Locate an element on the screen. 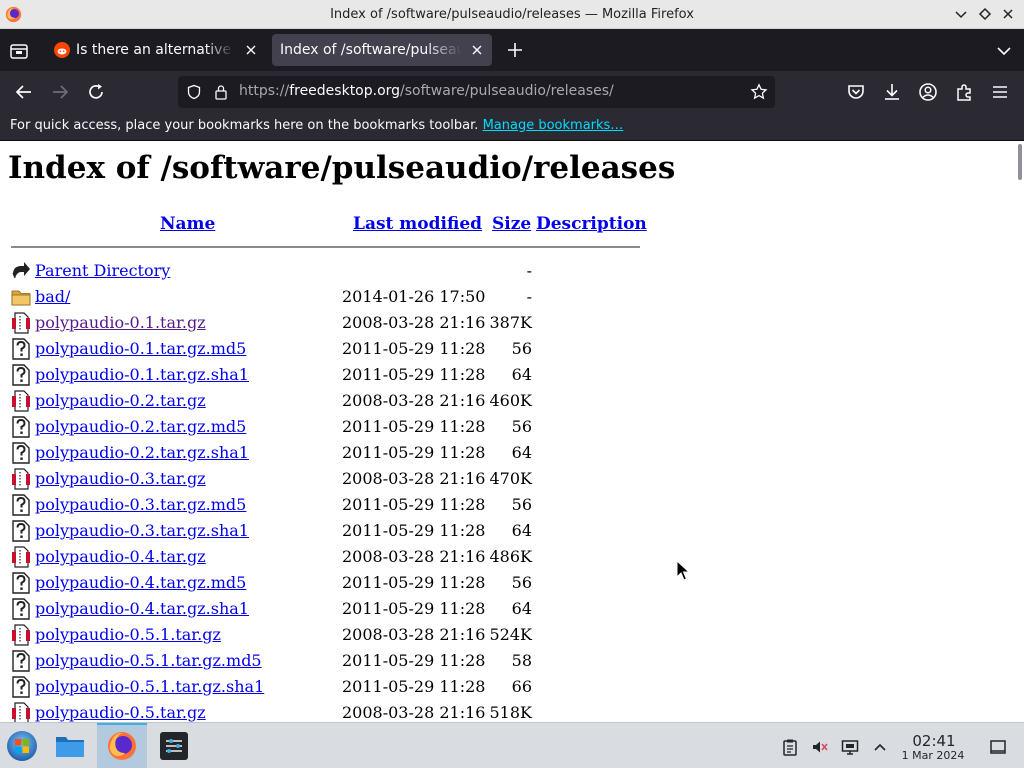 The height and width of the screenshot is (768, 1024). file-link: Parent Directory is located at coordinates (102, 270).